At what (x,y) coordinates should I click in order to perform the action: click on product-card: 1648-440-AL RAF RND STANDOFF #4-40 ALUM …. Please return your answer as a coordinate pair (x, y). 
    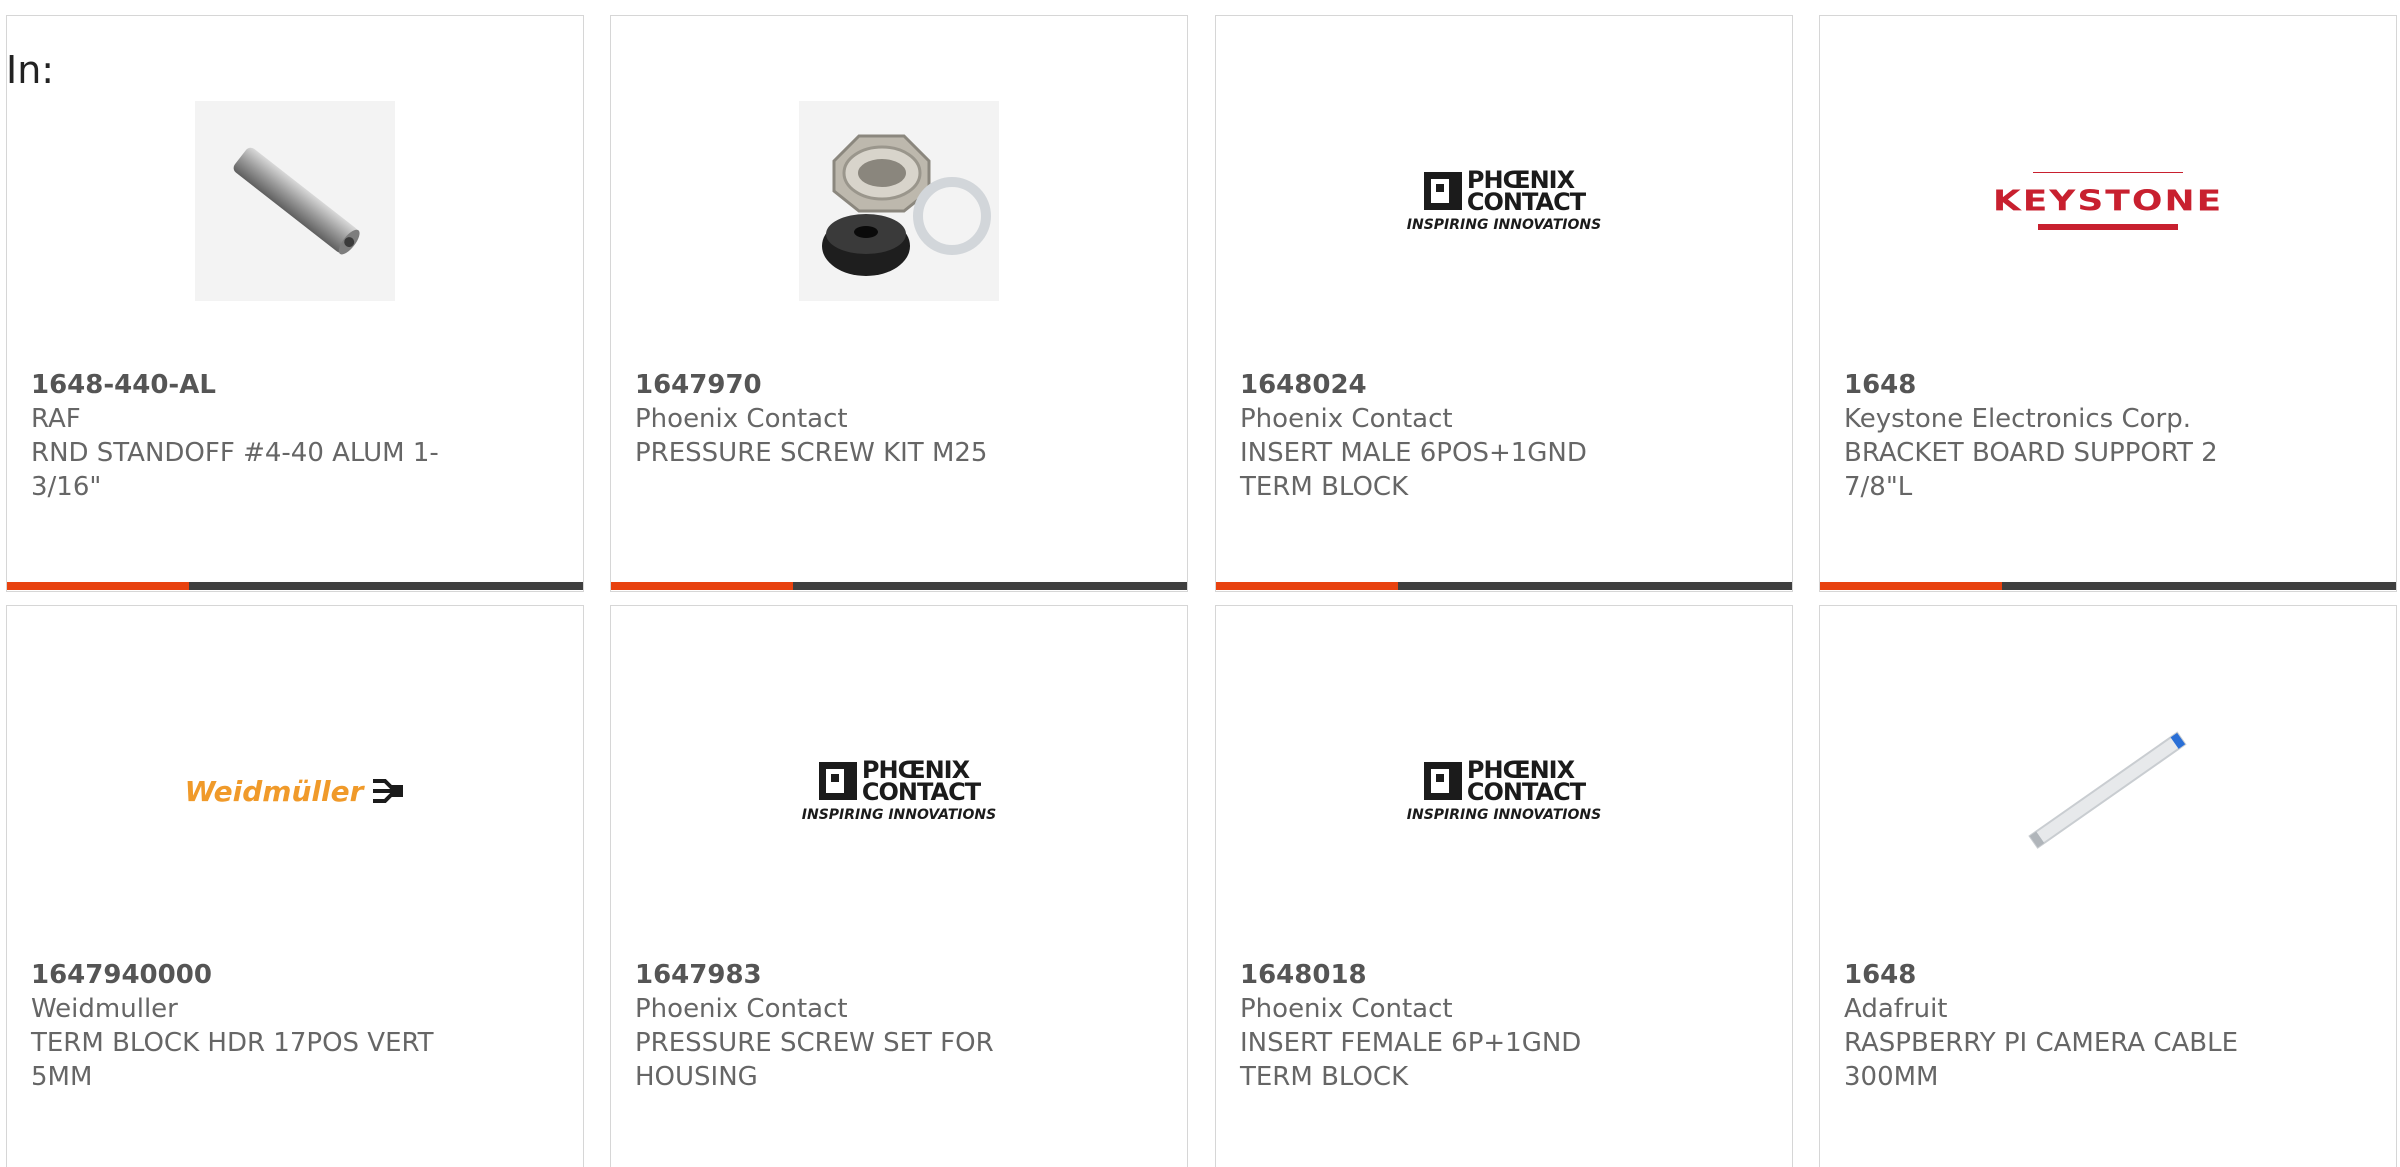
    Looking at the image, I should click on (295, 303).